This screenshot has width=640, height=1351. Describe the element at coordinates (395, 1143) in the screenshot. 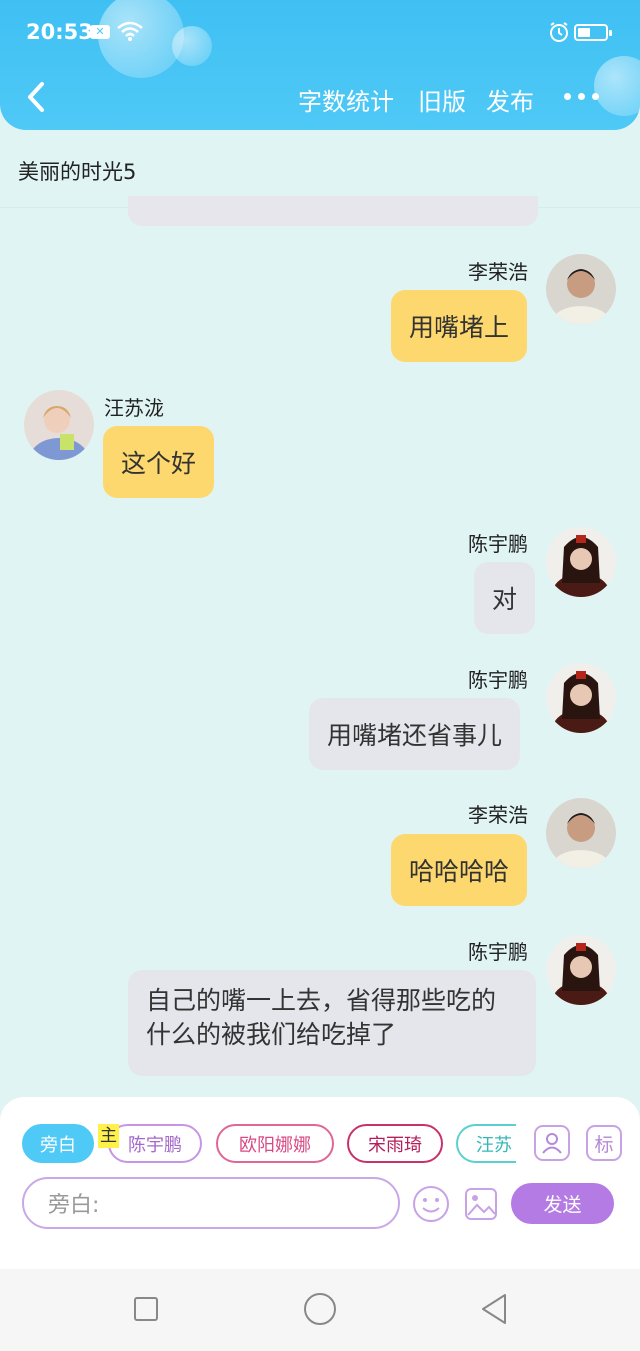

I see `character-chip: 宋雨琦` at that location.